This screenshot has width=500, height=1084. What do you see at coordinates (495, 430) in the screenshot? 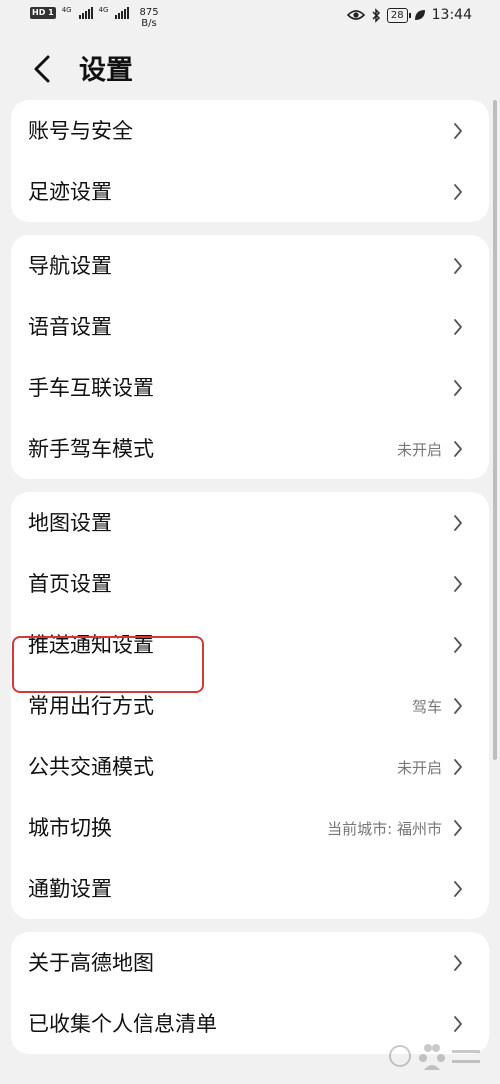
I see `scrollbar` at bounding box center [495, 430].